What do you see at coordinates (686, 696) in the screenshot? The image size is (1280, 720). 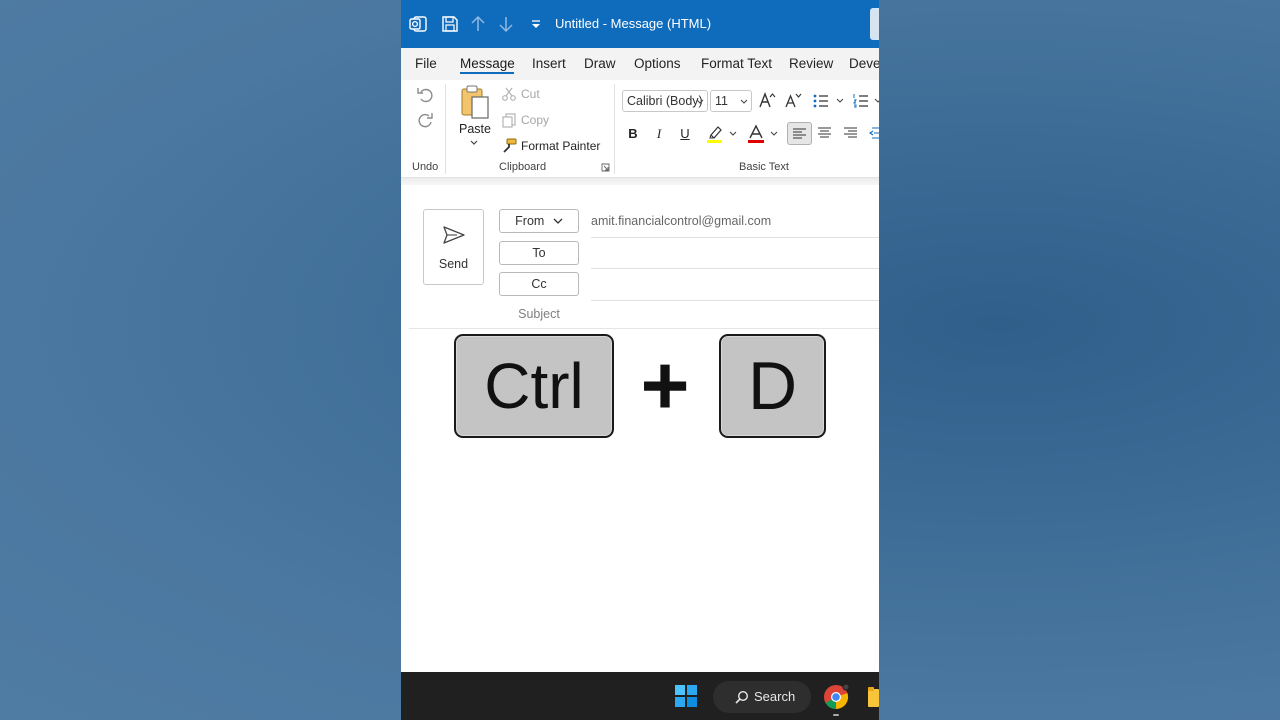 I see `windows-start-icon` at bounding box center [686, 696].